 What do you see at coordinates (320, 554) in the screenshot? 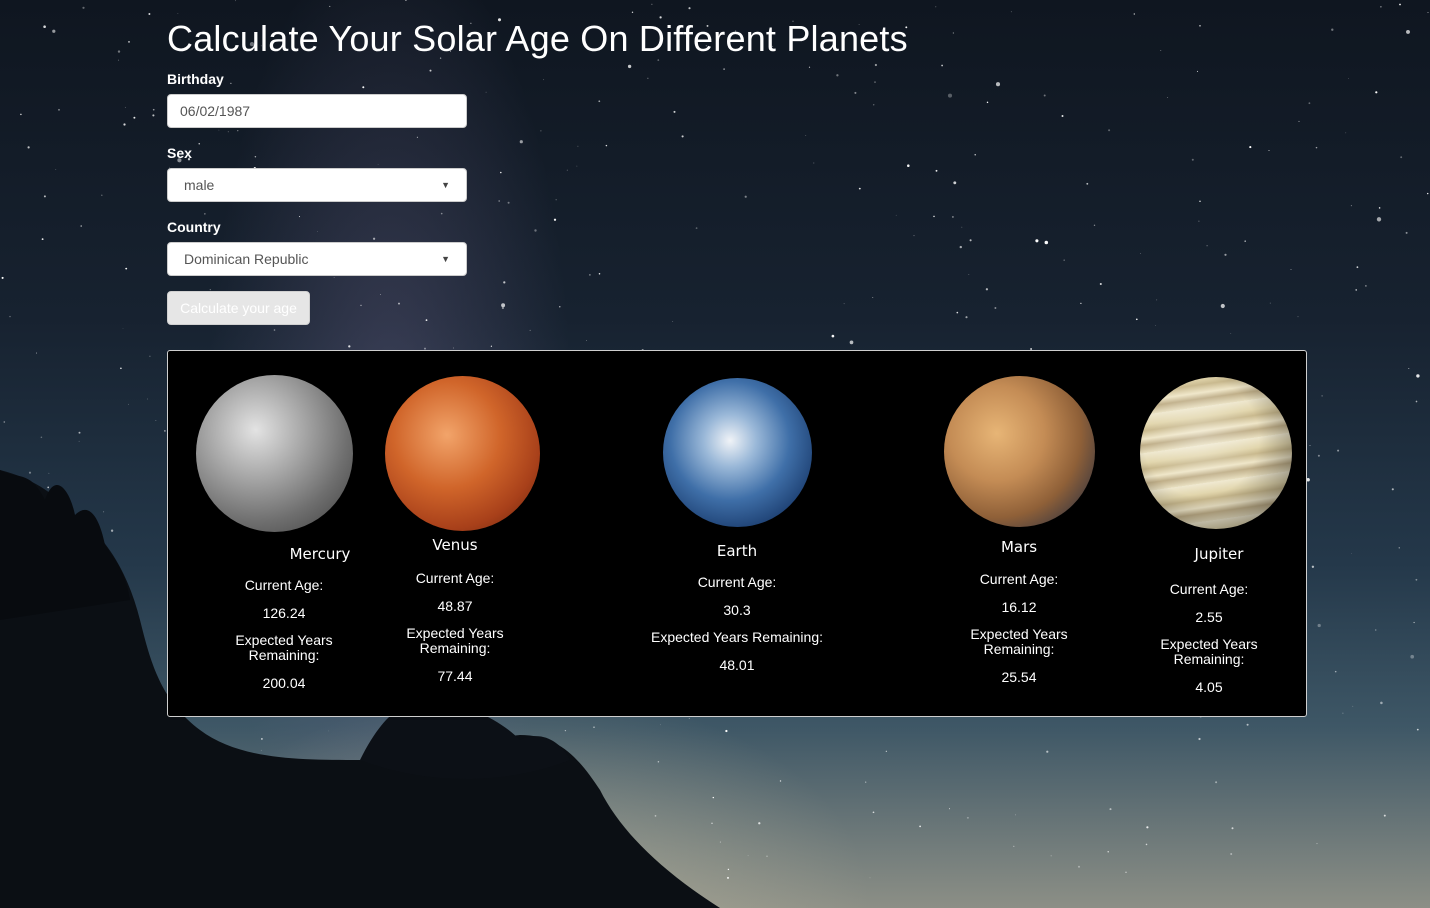
I see `planet-name: Mercury` at bounding box center [320, 554].